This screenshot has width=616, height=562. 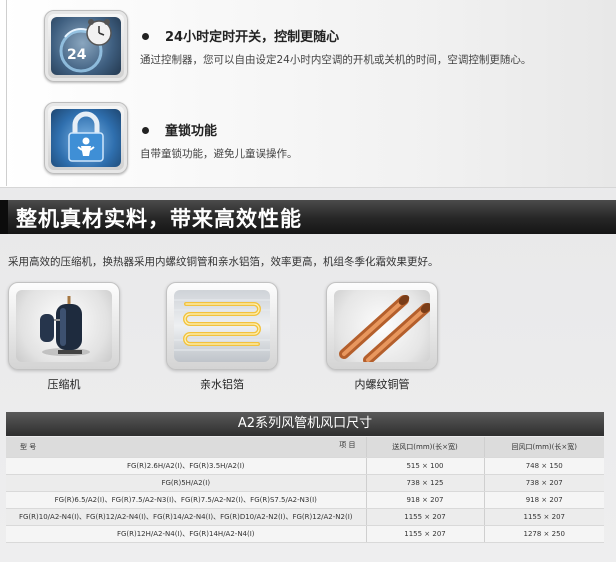 What do you see at coordinates (86, 138) in the screenshot?
I see `child-lock-icon` at bounding box center [86, 138].